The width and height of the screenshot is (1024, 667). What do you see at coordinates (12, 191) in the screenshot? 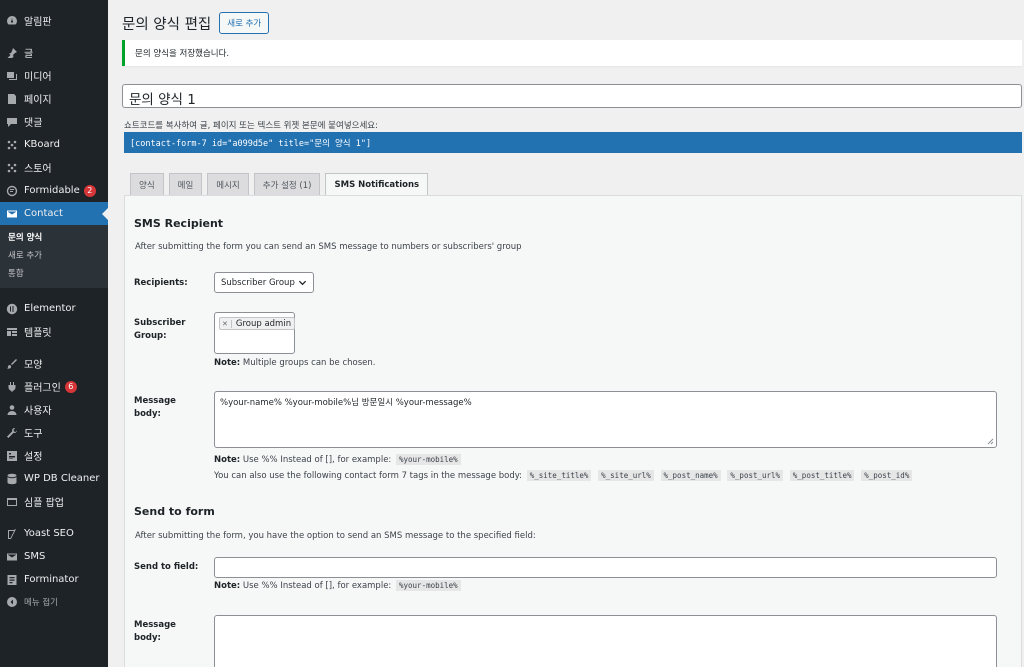
I see `formidable-icon` at bounding box center [12, 191].